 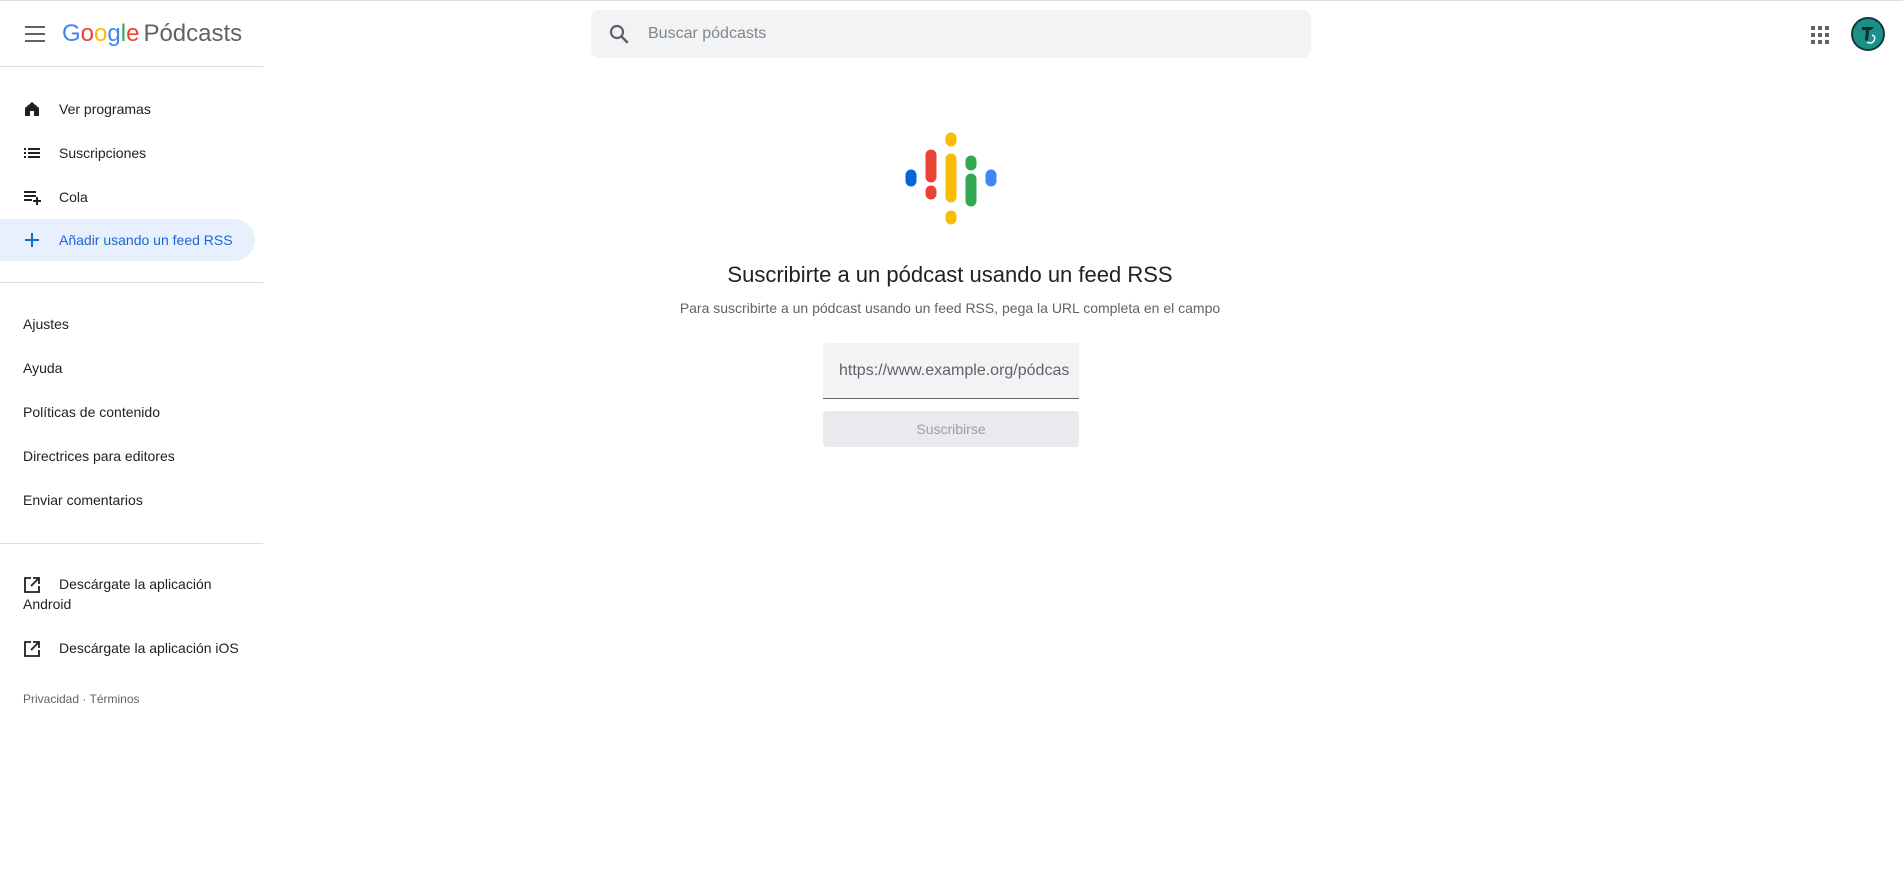 What do you see at coordinates (131, 648) in the screenshot?
I see `download-ios-link: Descárgate la aplicación iOS` at bounding box center [131, 648].